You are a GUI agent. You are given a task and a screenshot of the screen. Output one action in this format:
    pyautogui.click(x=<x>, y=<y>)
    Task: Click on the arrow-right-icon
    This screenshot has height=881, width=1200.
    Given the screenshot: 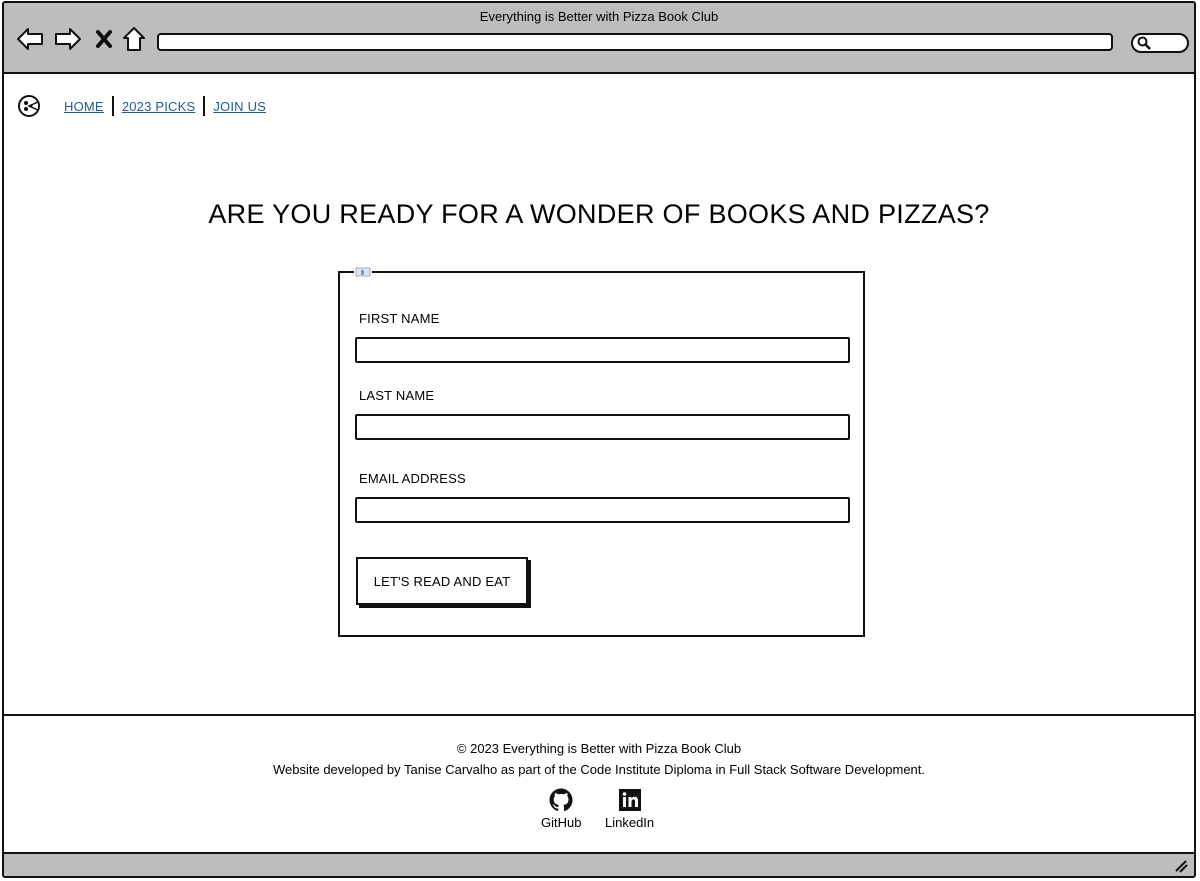 What is the action you would take?
    pyautogui.click(x=68, y=39)
    